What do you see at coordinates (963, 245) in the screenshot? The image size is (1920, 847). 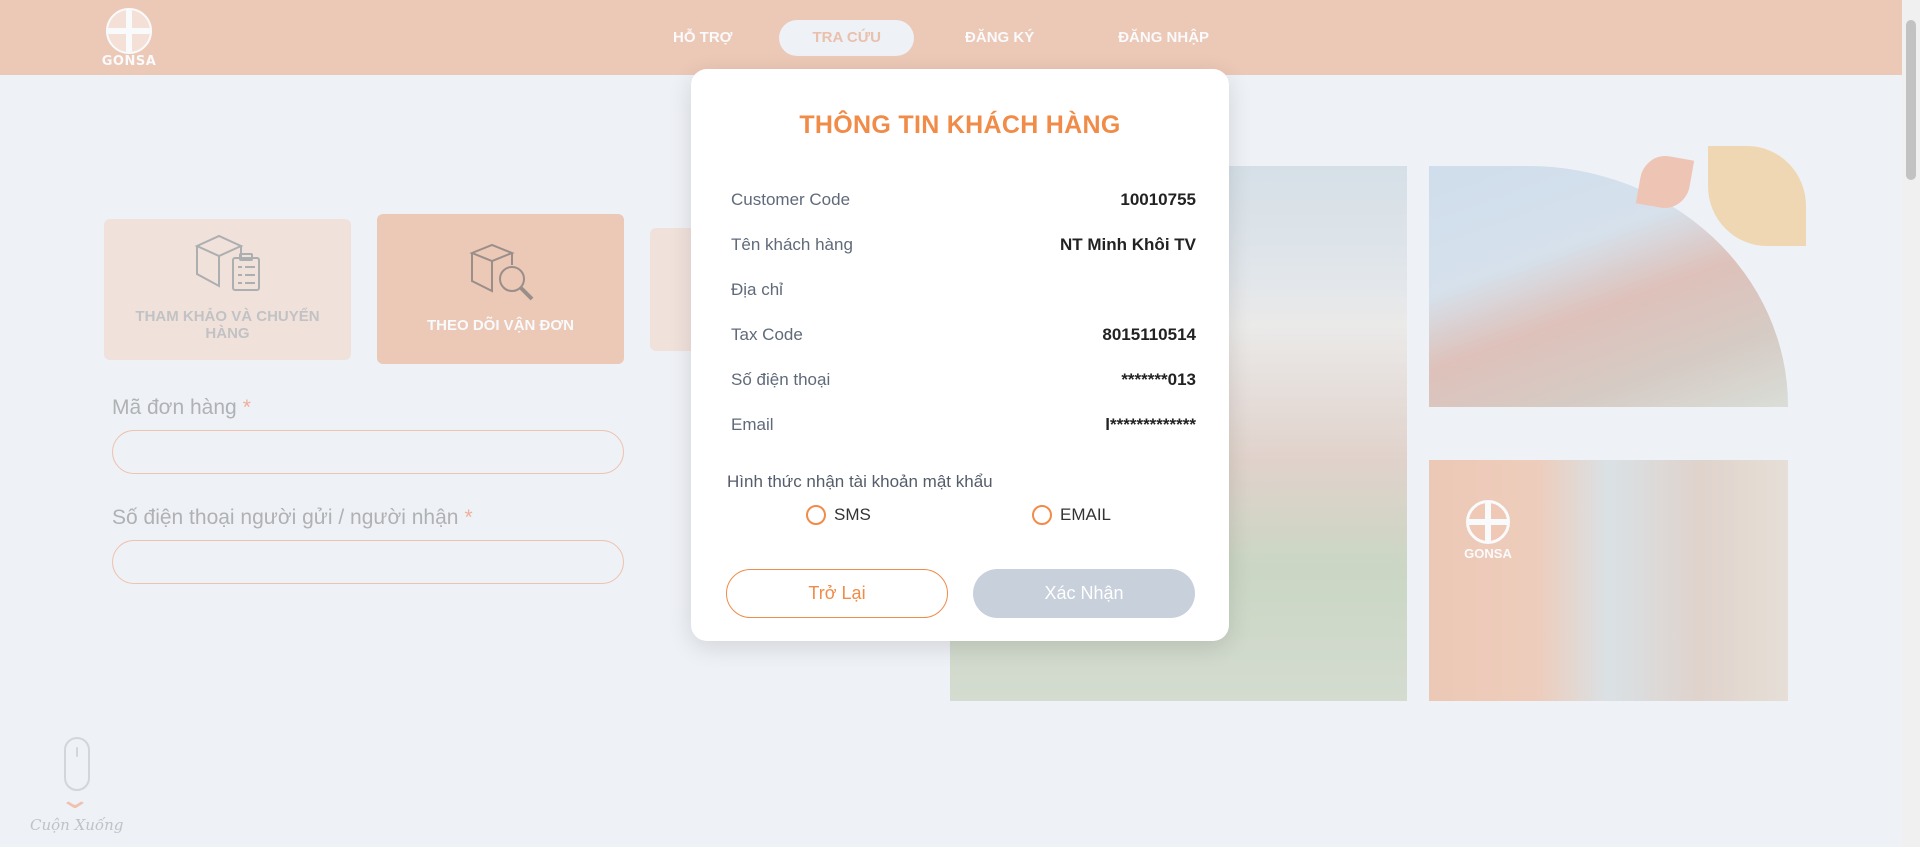 I see `info-row-customer-name: Tên khách hàng NT Minh Khôi TV` at bounding box center [963, 245].